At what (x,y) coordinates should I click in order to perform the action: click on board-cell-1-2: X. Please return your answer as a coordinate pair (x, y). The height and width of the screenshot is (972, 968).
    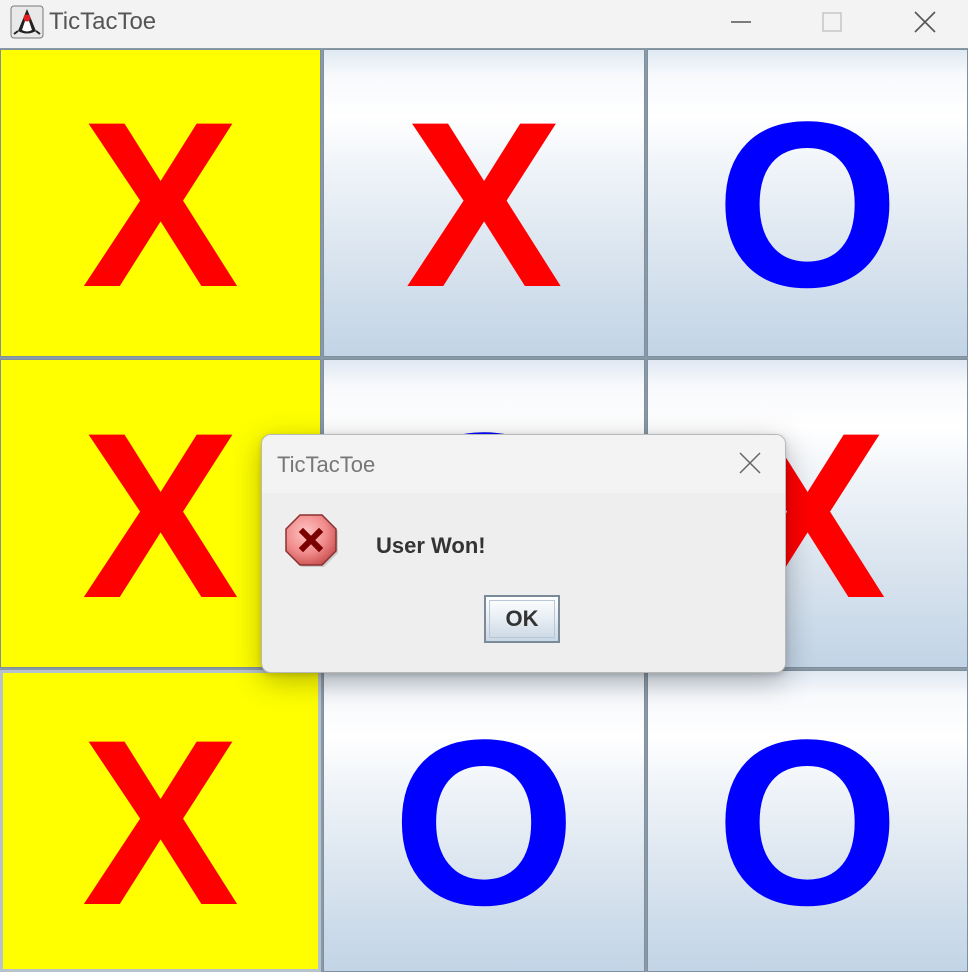
    Looking at the image, I should click on (484, 203).